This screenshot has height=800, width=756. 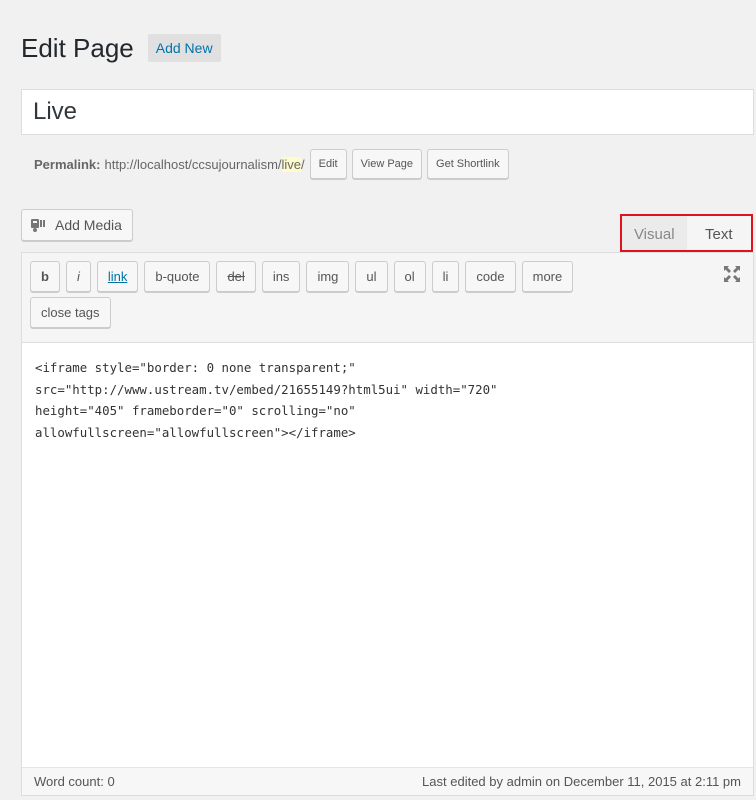 What do you see at coordinates (387, 112) in the screenshot?
I see `post-title-input: Live` at bounding box center [387, 112].